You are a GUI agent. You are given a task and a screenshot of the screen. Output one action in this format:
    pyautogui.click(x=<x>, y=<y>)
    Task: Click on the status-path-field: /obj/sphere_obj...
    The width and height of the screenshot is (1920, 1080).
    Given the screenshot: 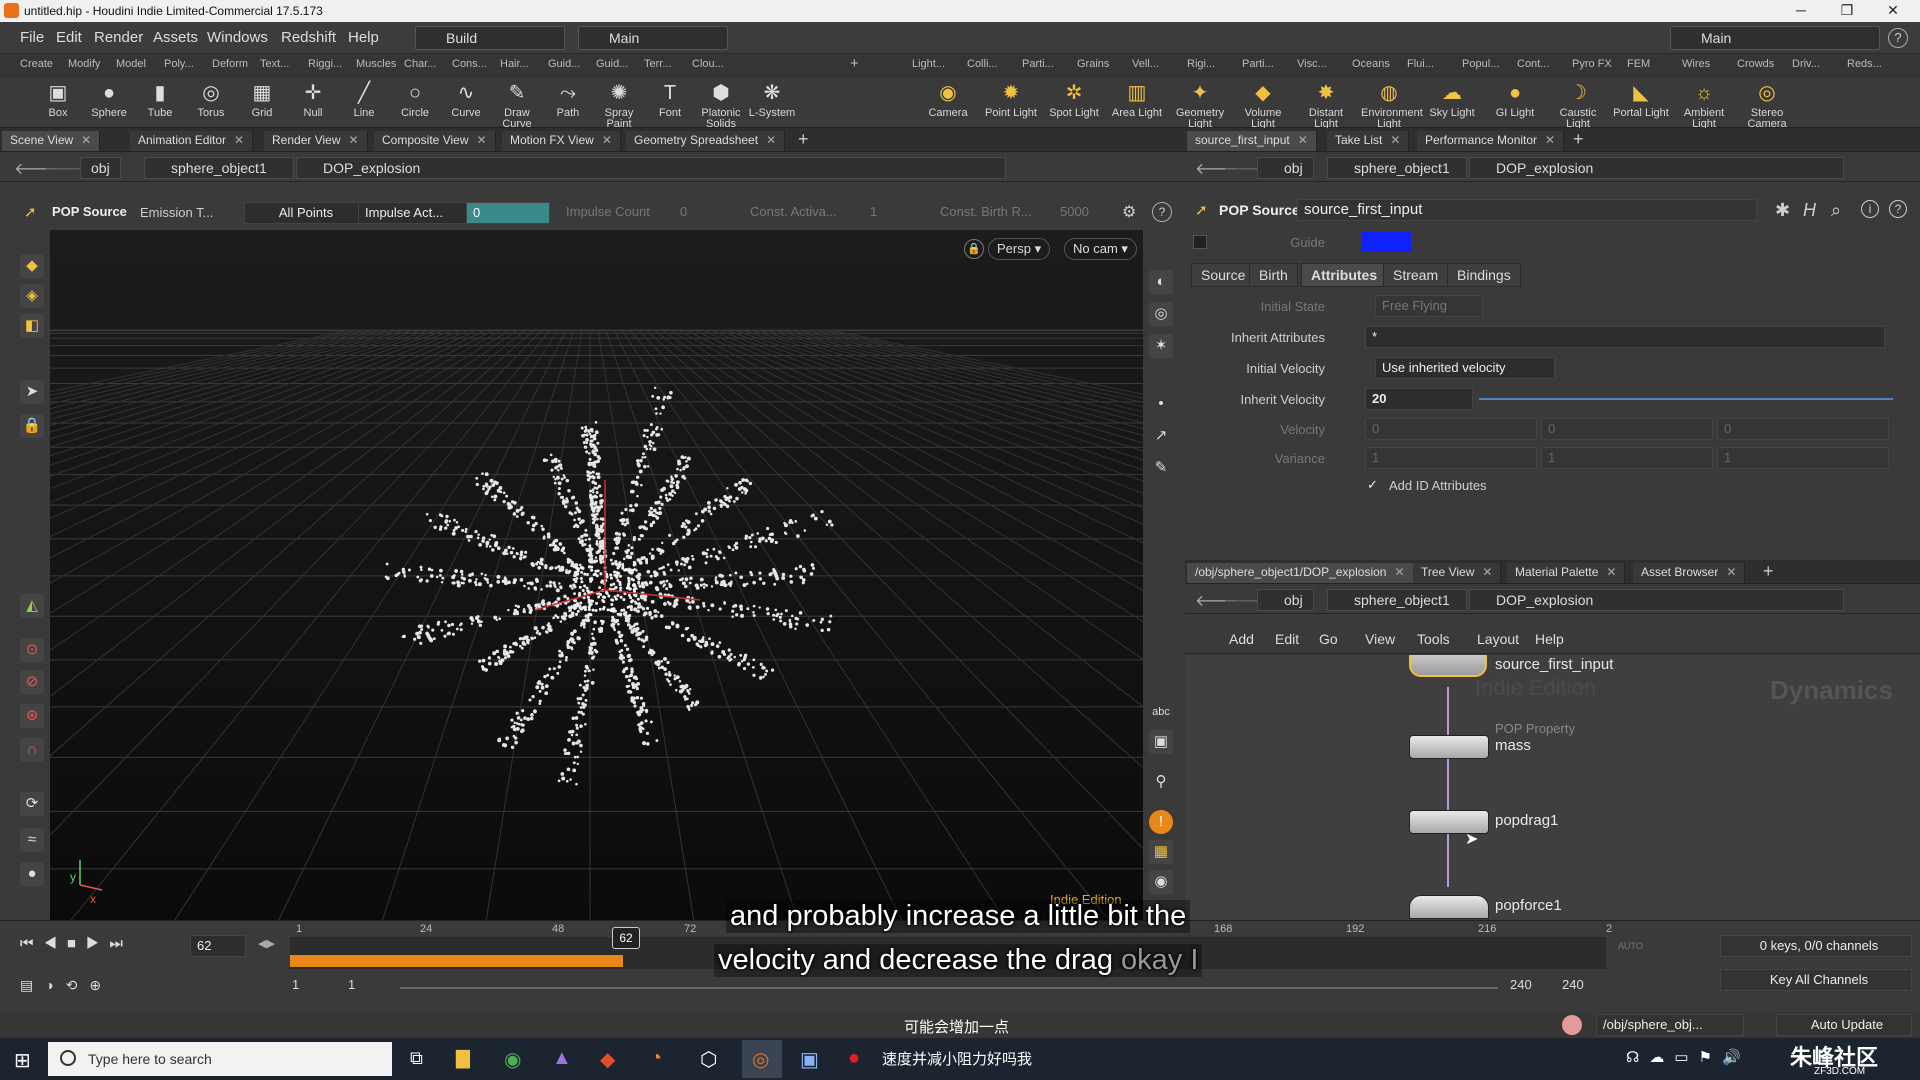 What is the action you would take?
    pyautogui.click(x=1670, y=1025)
    